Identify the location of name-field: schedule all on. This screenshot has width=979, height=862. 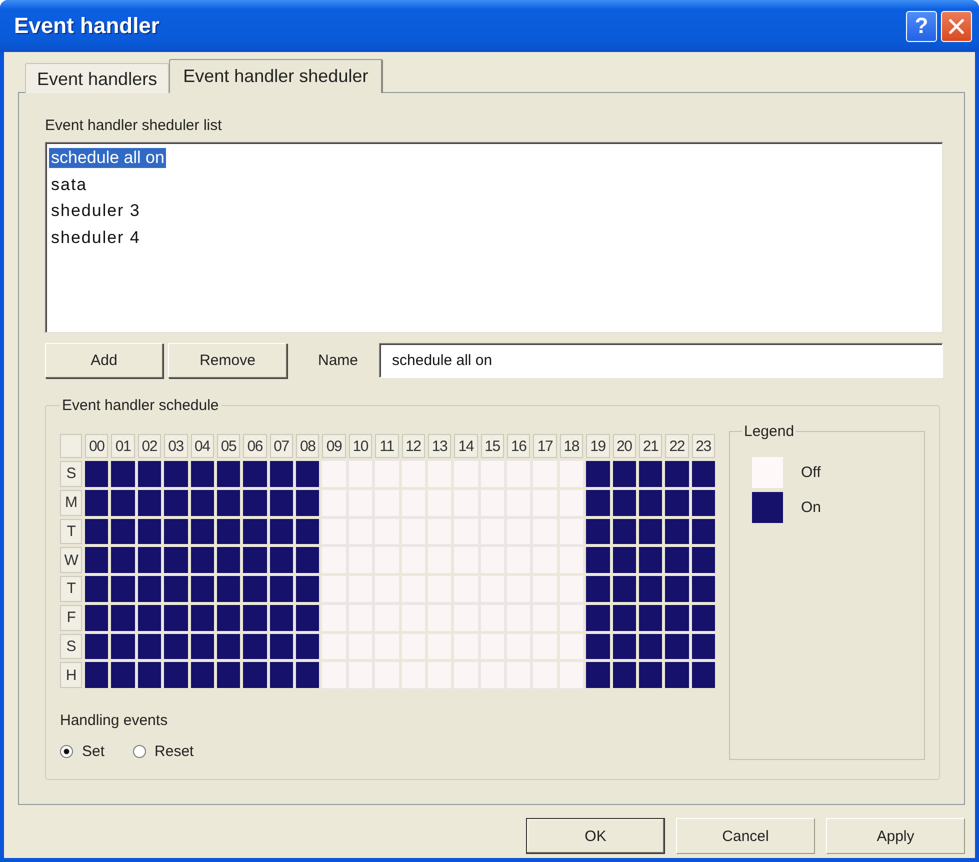
(661, 360).